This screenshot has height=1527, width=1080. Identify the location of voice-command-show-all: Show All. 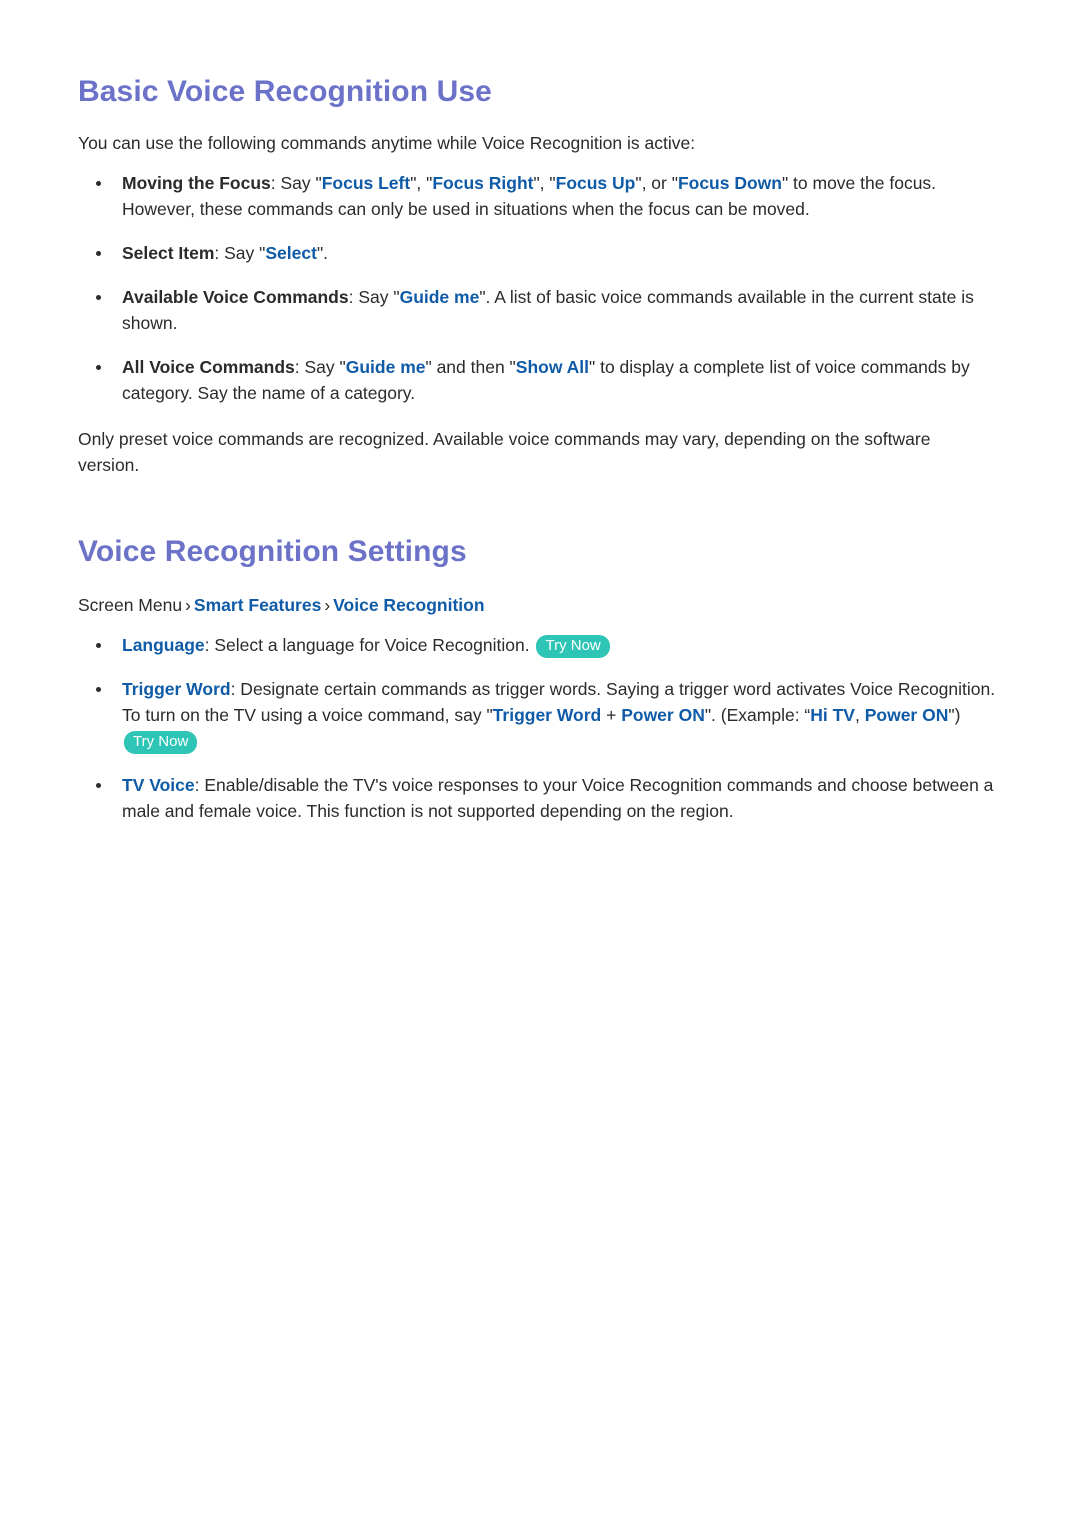
(552, 367).